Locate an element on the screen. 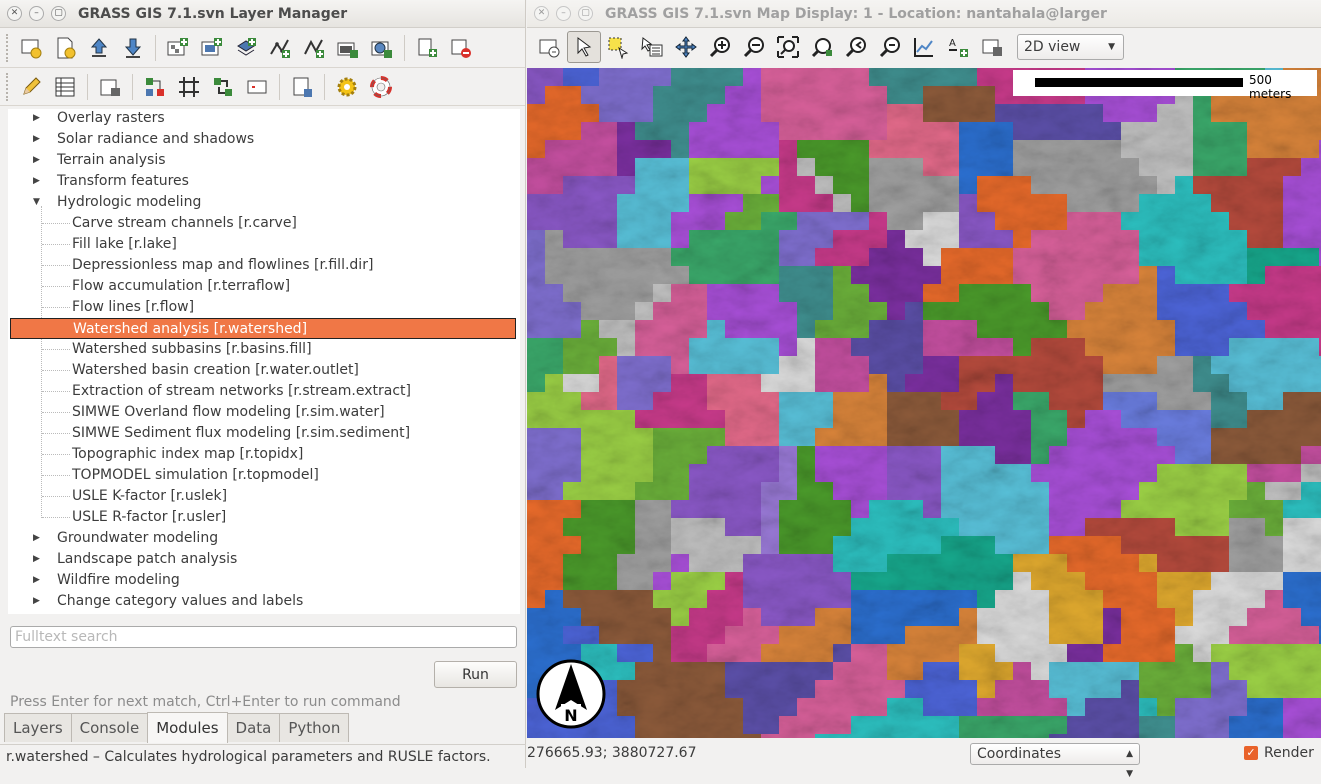 This screenshot has height=784, width=1321. tree-category-item: ▶ Solar radiance and shadows is located at coordinates (263, 139).